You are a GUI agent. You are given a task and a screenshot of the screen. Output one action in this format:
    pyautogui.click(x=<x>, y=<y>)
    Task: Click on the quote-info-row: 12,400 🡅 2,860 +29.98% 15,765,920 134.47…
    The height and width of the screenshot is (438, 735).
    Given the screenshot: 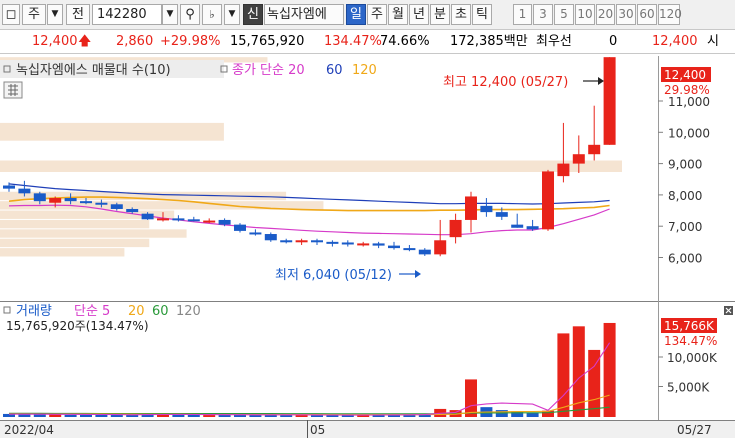 What is the action you would take?
    pyautogui.click(x=367, y=42)
    